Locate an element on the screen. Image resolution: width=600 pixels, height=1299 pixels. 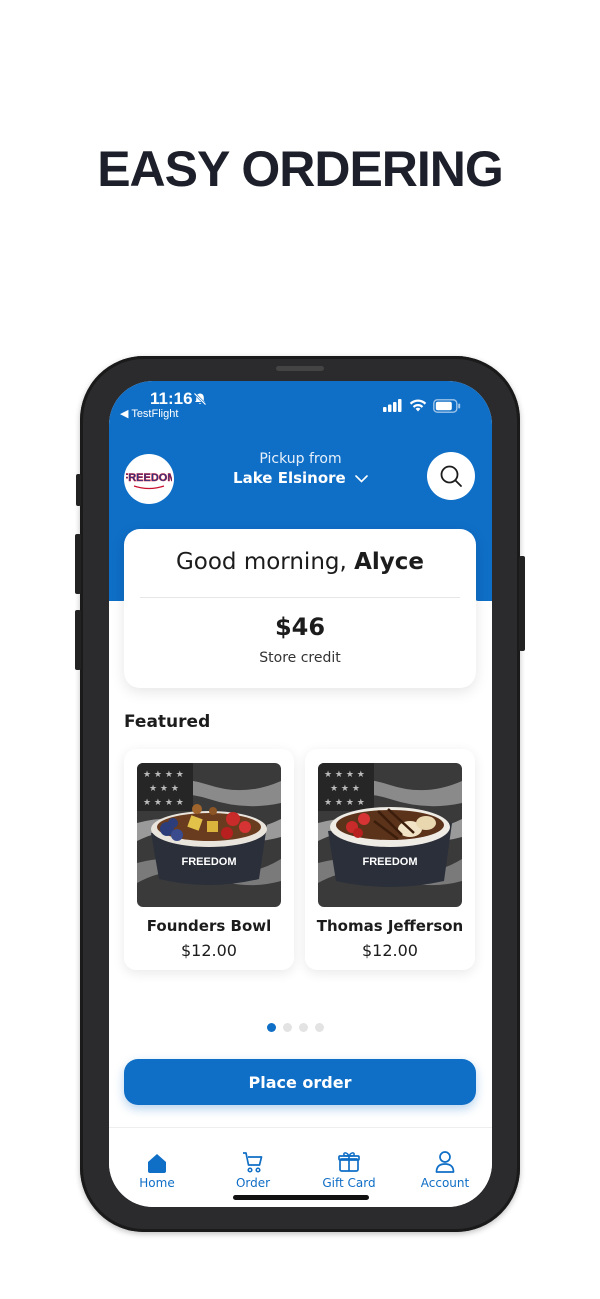
featured-item-name: Thomas Jefferson is located at coordinates (390, 926).